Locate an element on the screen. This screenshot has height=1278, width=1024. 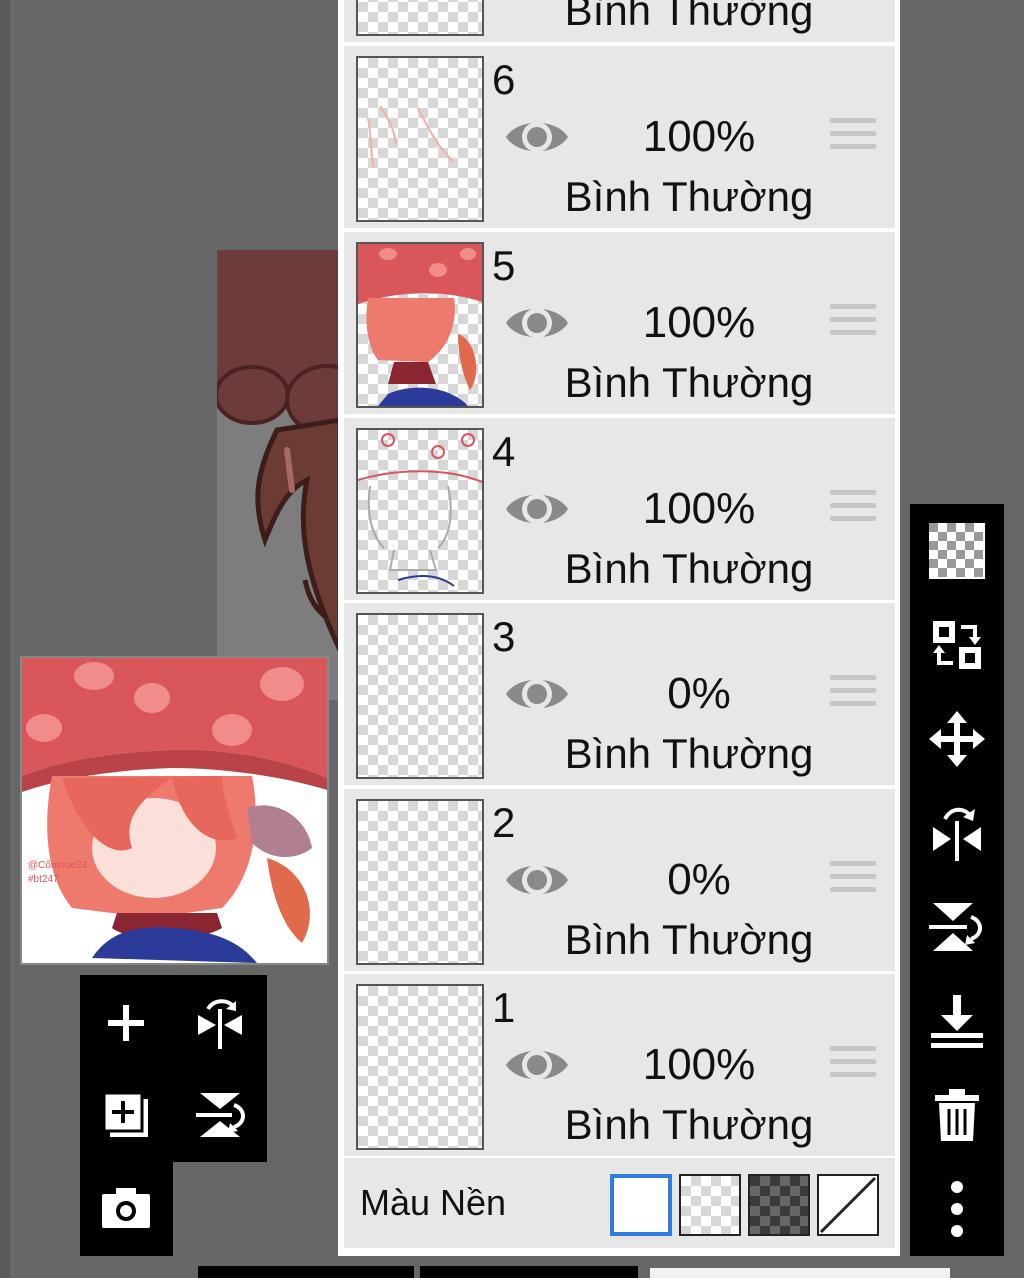
flip-vertical-button is located at coordinates (957, 927).